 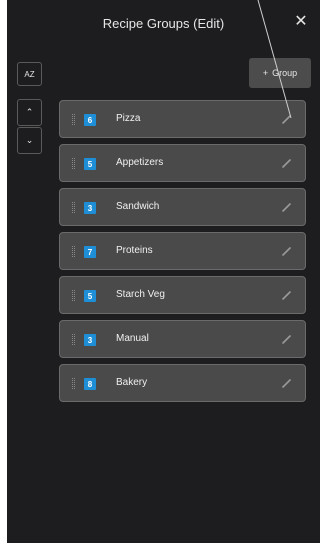 What do you see at coordinates (265, 73) in the screenshot?
I see `plus-icon: +` at bounding box center [265, 73].